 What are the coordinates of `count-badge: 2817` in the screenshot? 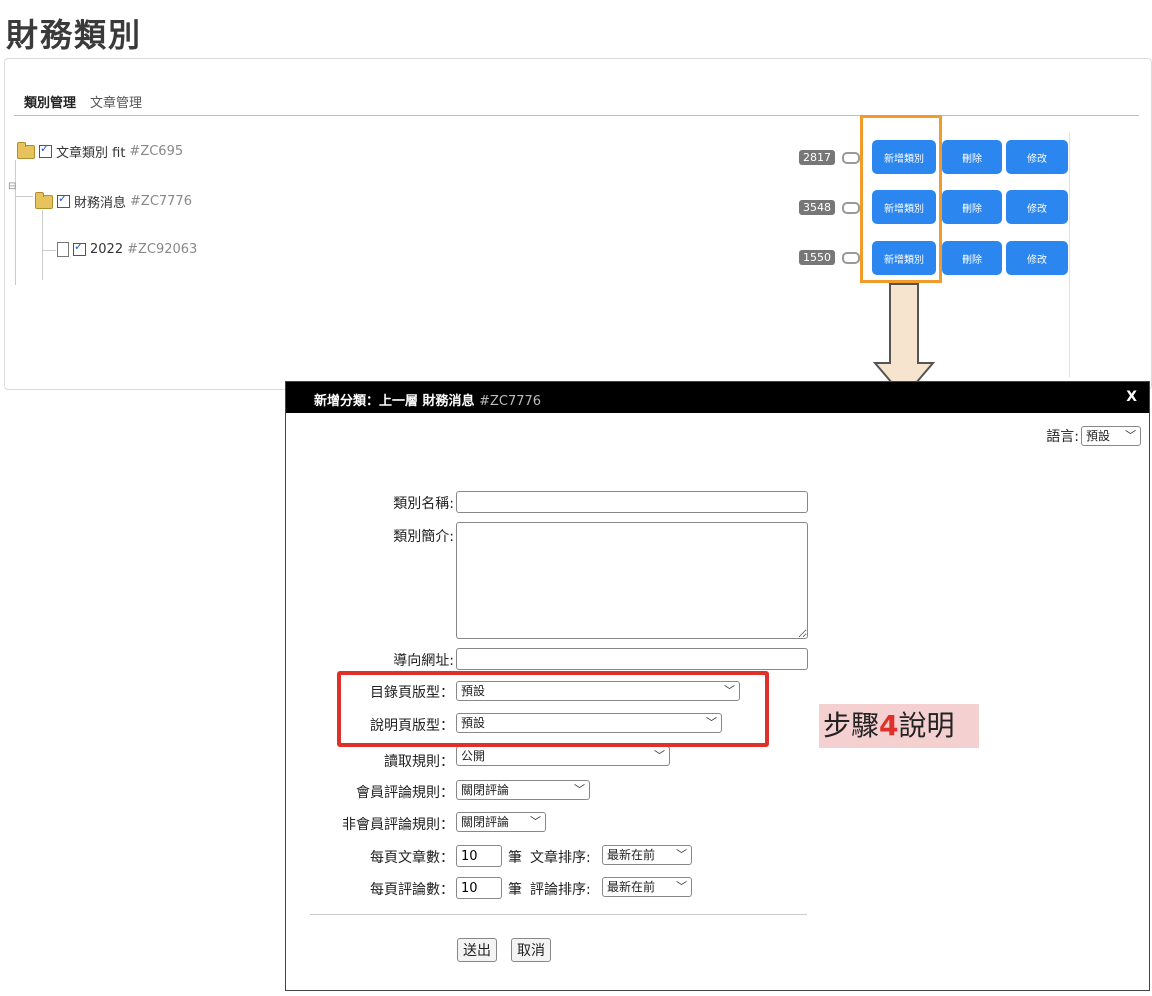 It's located at (817, 157).